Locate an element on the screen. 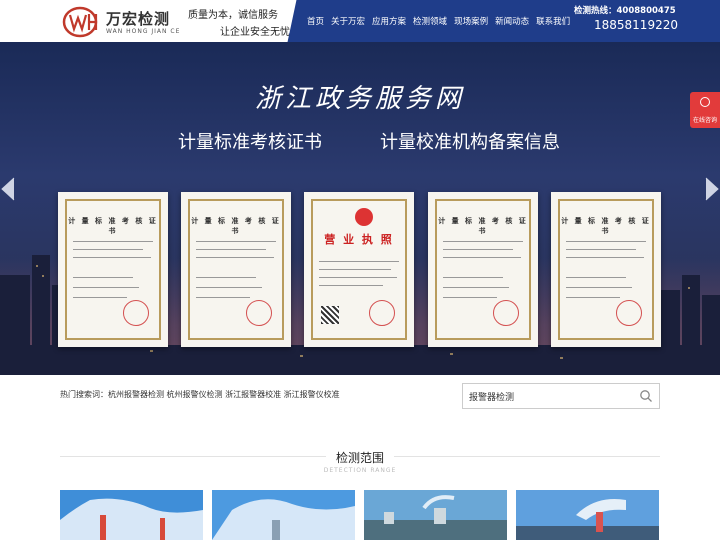 This screenshot has width=720, height=540. hot-word-link: 杭州报警仪检测 is located at coordinates (195, 394).